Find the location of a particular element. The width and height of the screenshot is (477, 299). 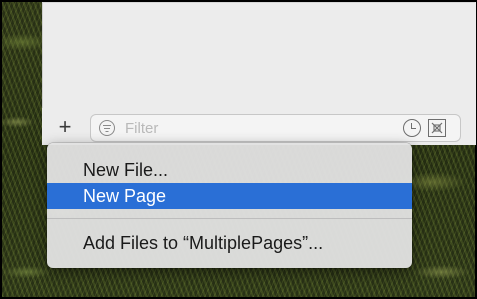

filter-icon is located at coordinates (107, 128).